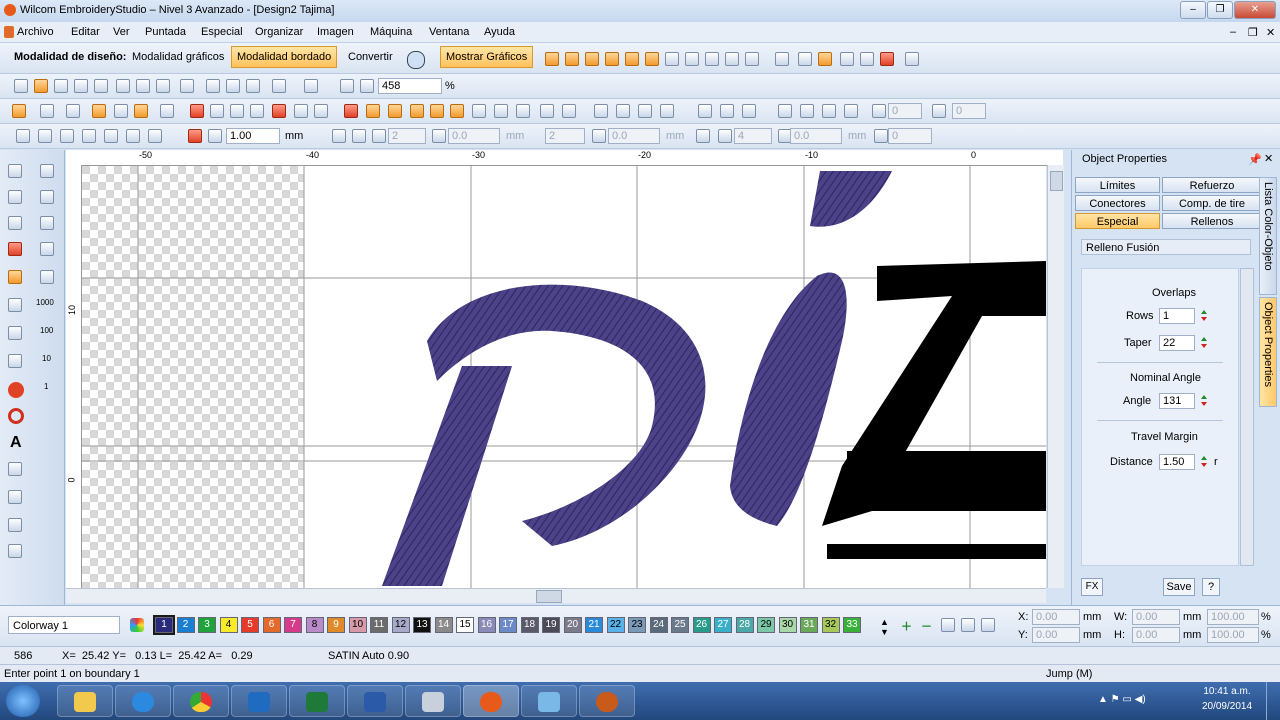 This screenshot has height=720, width=1280. What do you see at coordinates (15, 171) in the screenshot?
I see `select-arrow-icon` at bounding box center [15, 171].